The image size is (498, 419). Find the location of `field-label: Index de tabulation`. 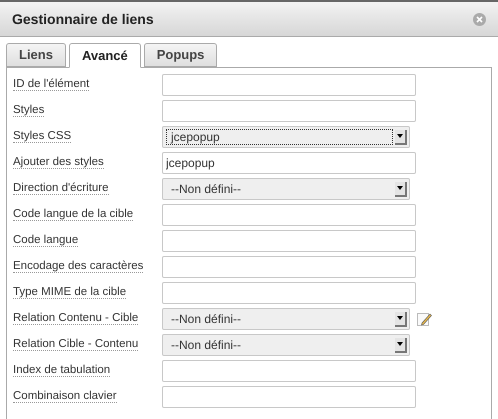

field-label: Index de tabulation is located at coordinates (62, 371).